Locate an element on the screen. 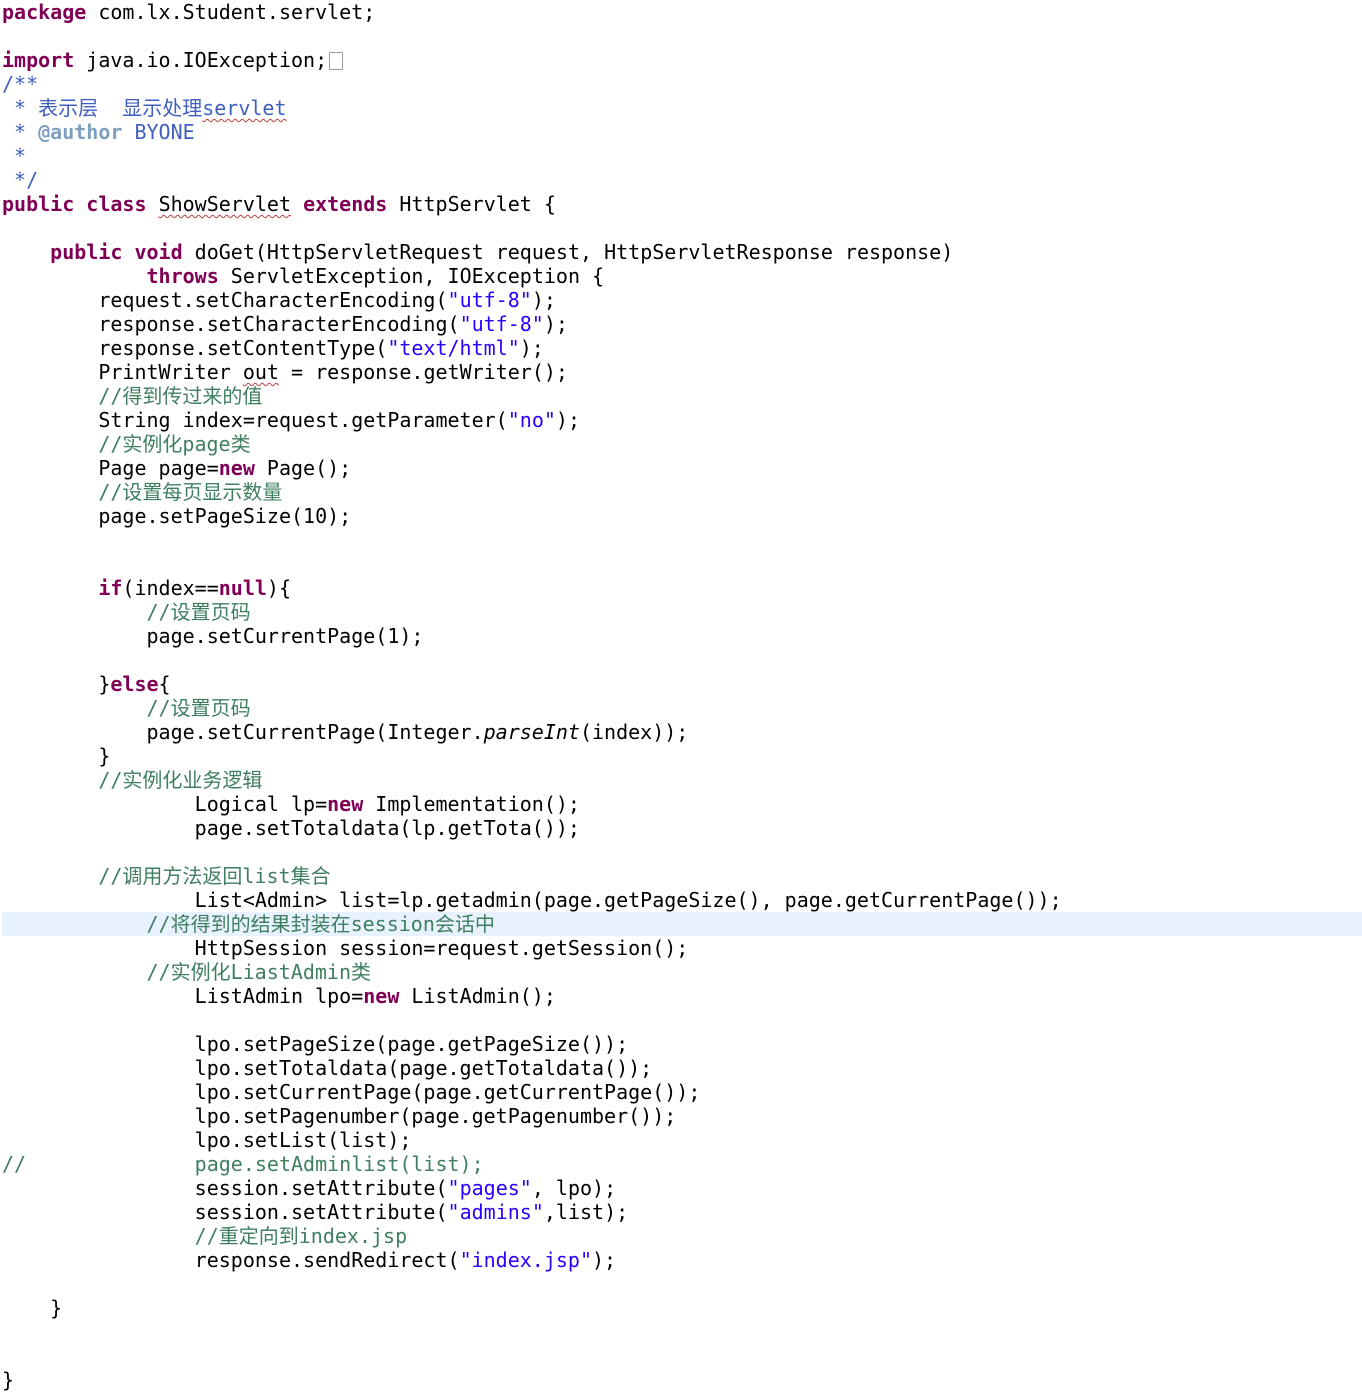 This screenshot has height=1392, width=1362. code-token: else is located at coordinates (134, 684).